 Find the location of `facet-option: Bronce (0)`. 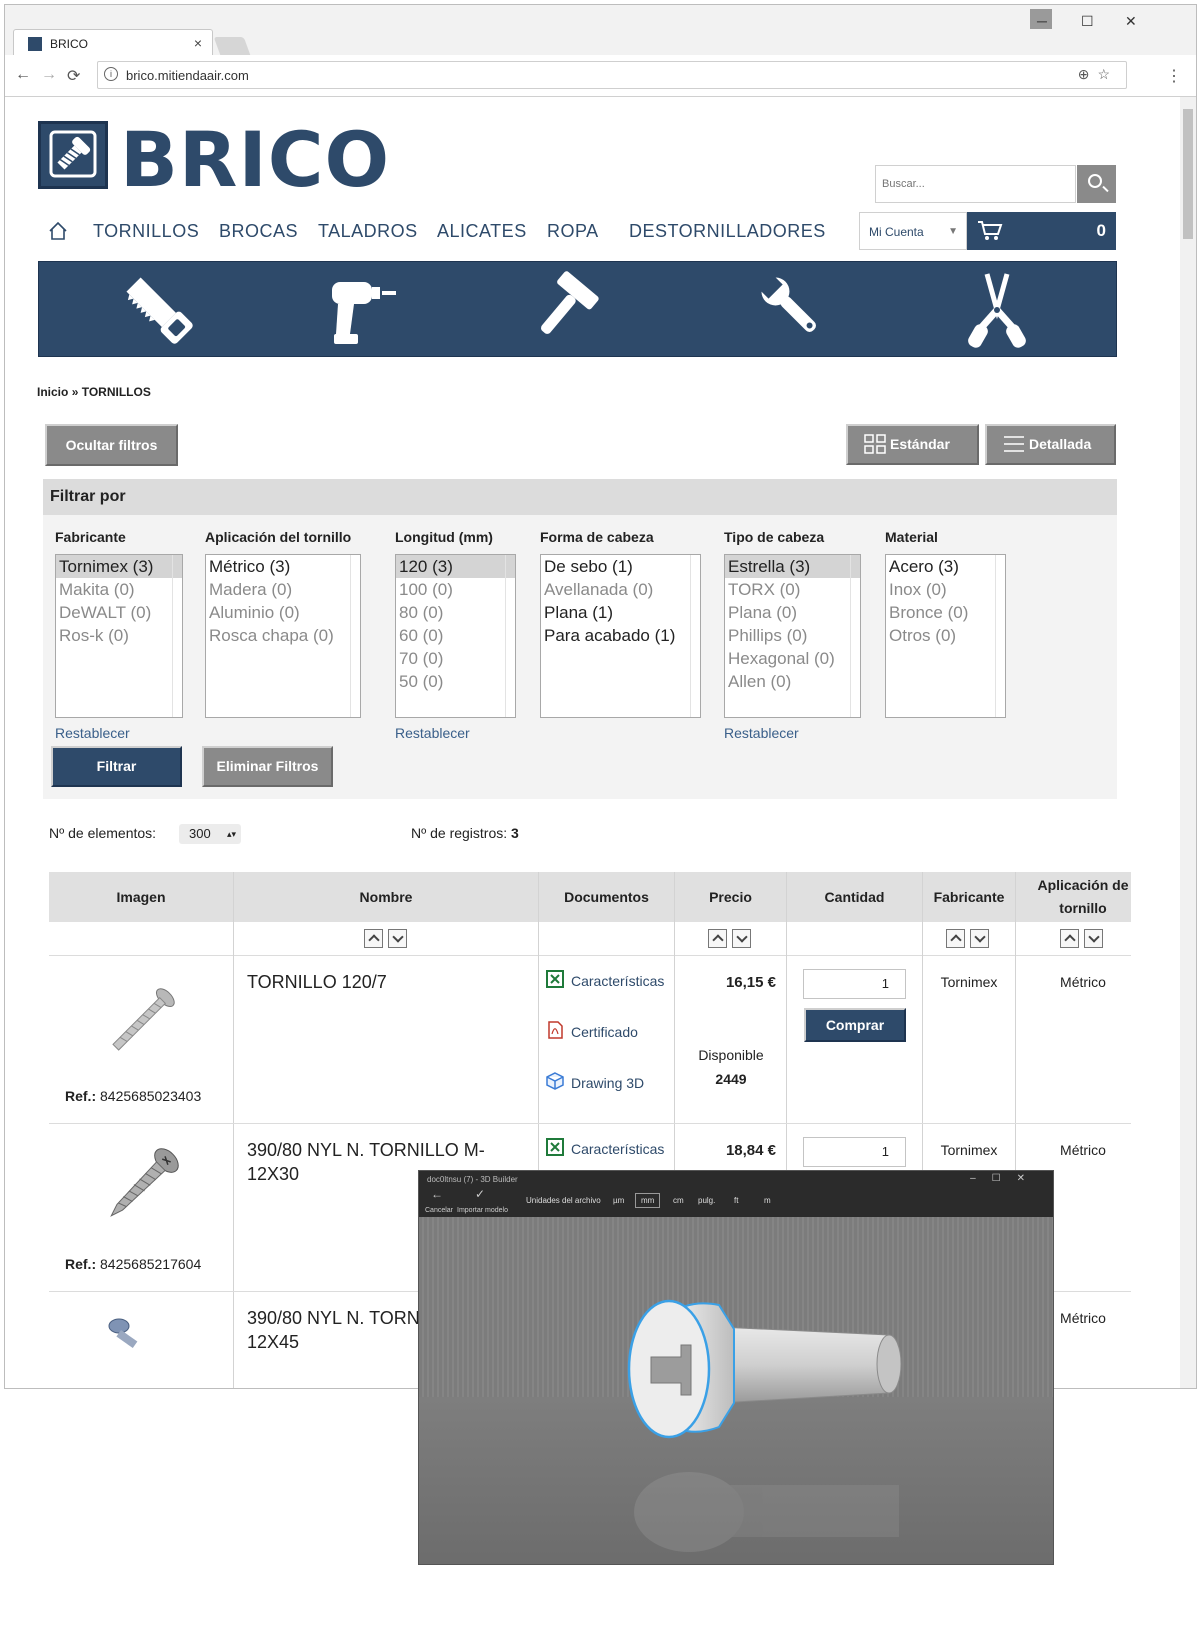

facet-option: Bronce (0) is located at coordinates (945, 612).